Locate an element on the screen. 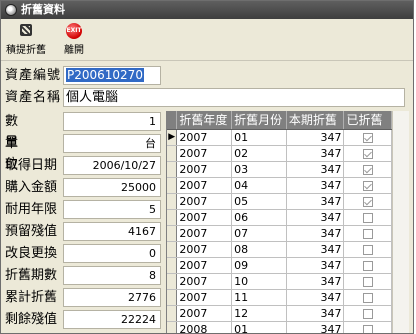  table-row: 2007 07 347 is located at coordinates (279, 233).